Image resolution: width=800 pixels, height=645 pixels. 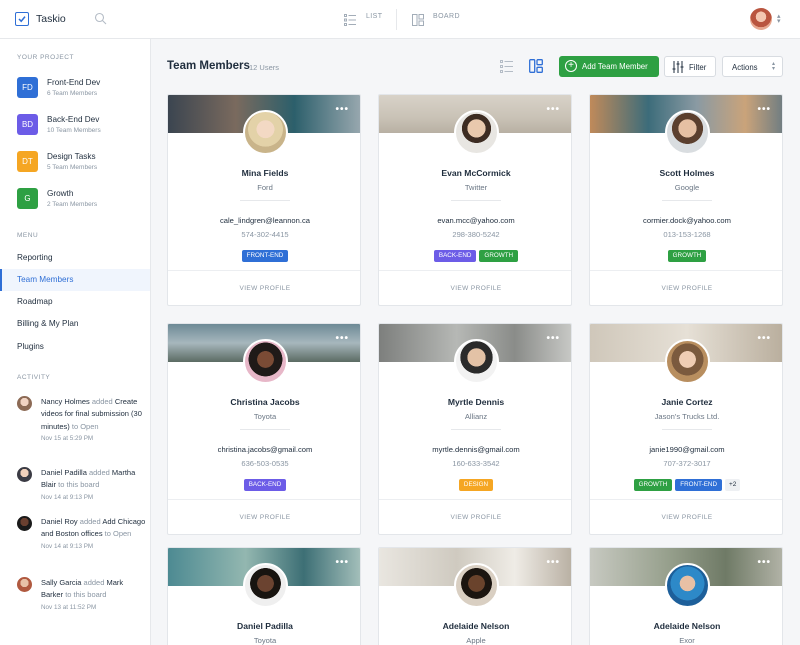 I want to click on list-view-icon, so click(x=350, y=22).